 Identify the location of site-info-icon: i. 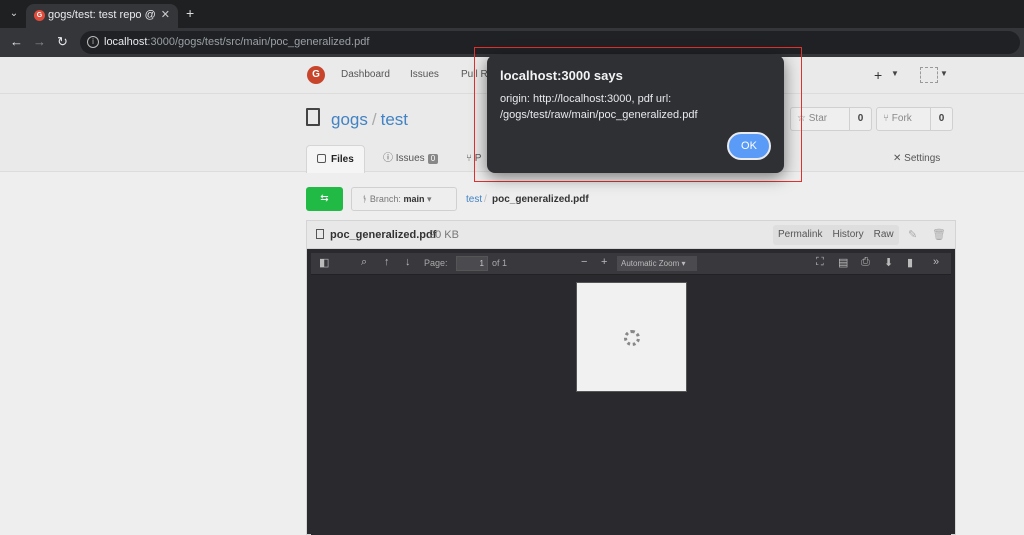
(93, 42).